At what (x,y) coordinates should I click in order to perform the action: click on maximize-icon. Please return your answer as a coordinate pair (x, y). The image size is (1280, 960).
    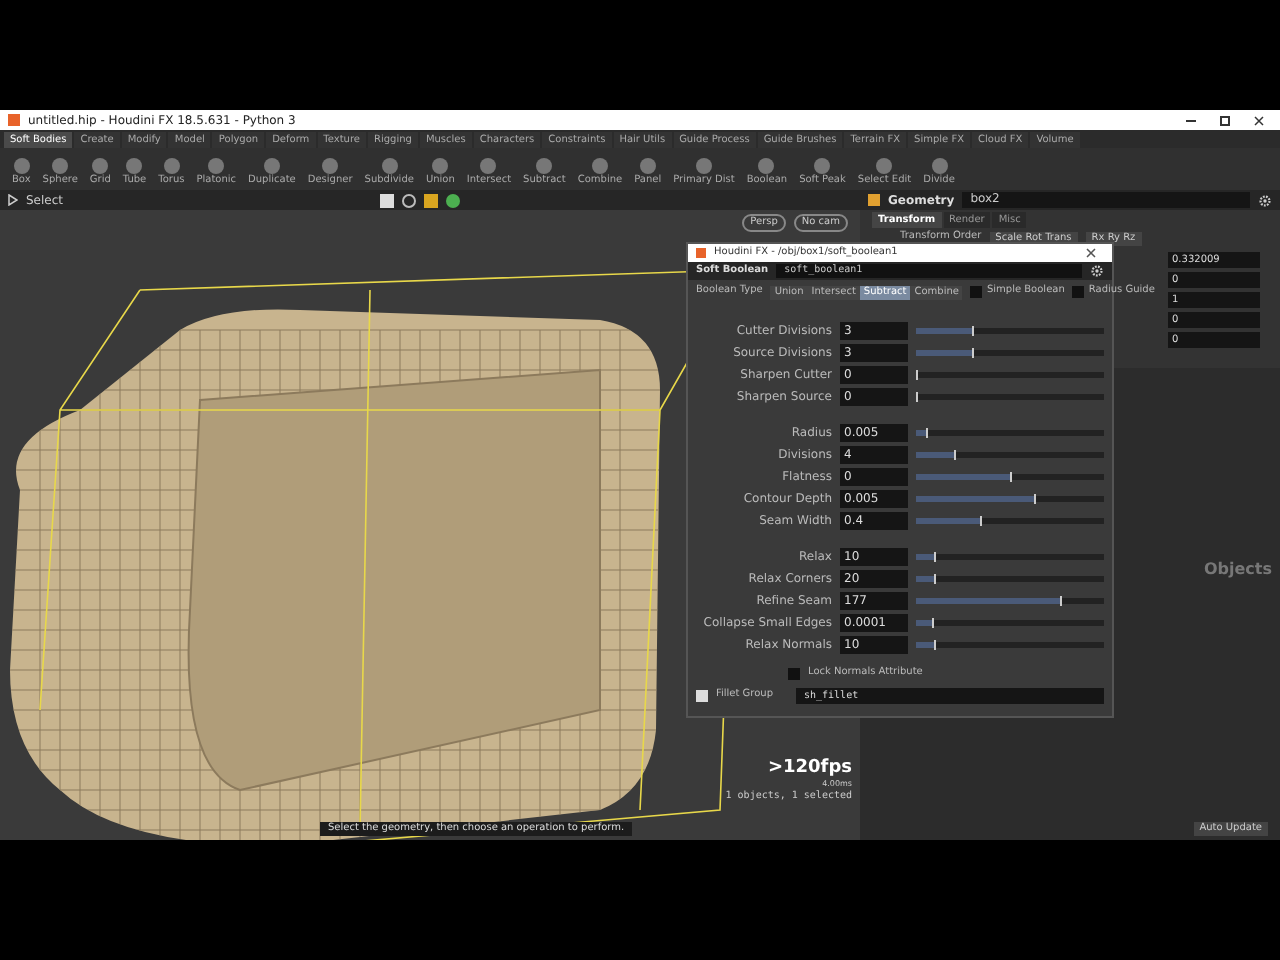
    Looking at the image, I should click on (1225, 120).